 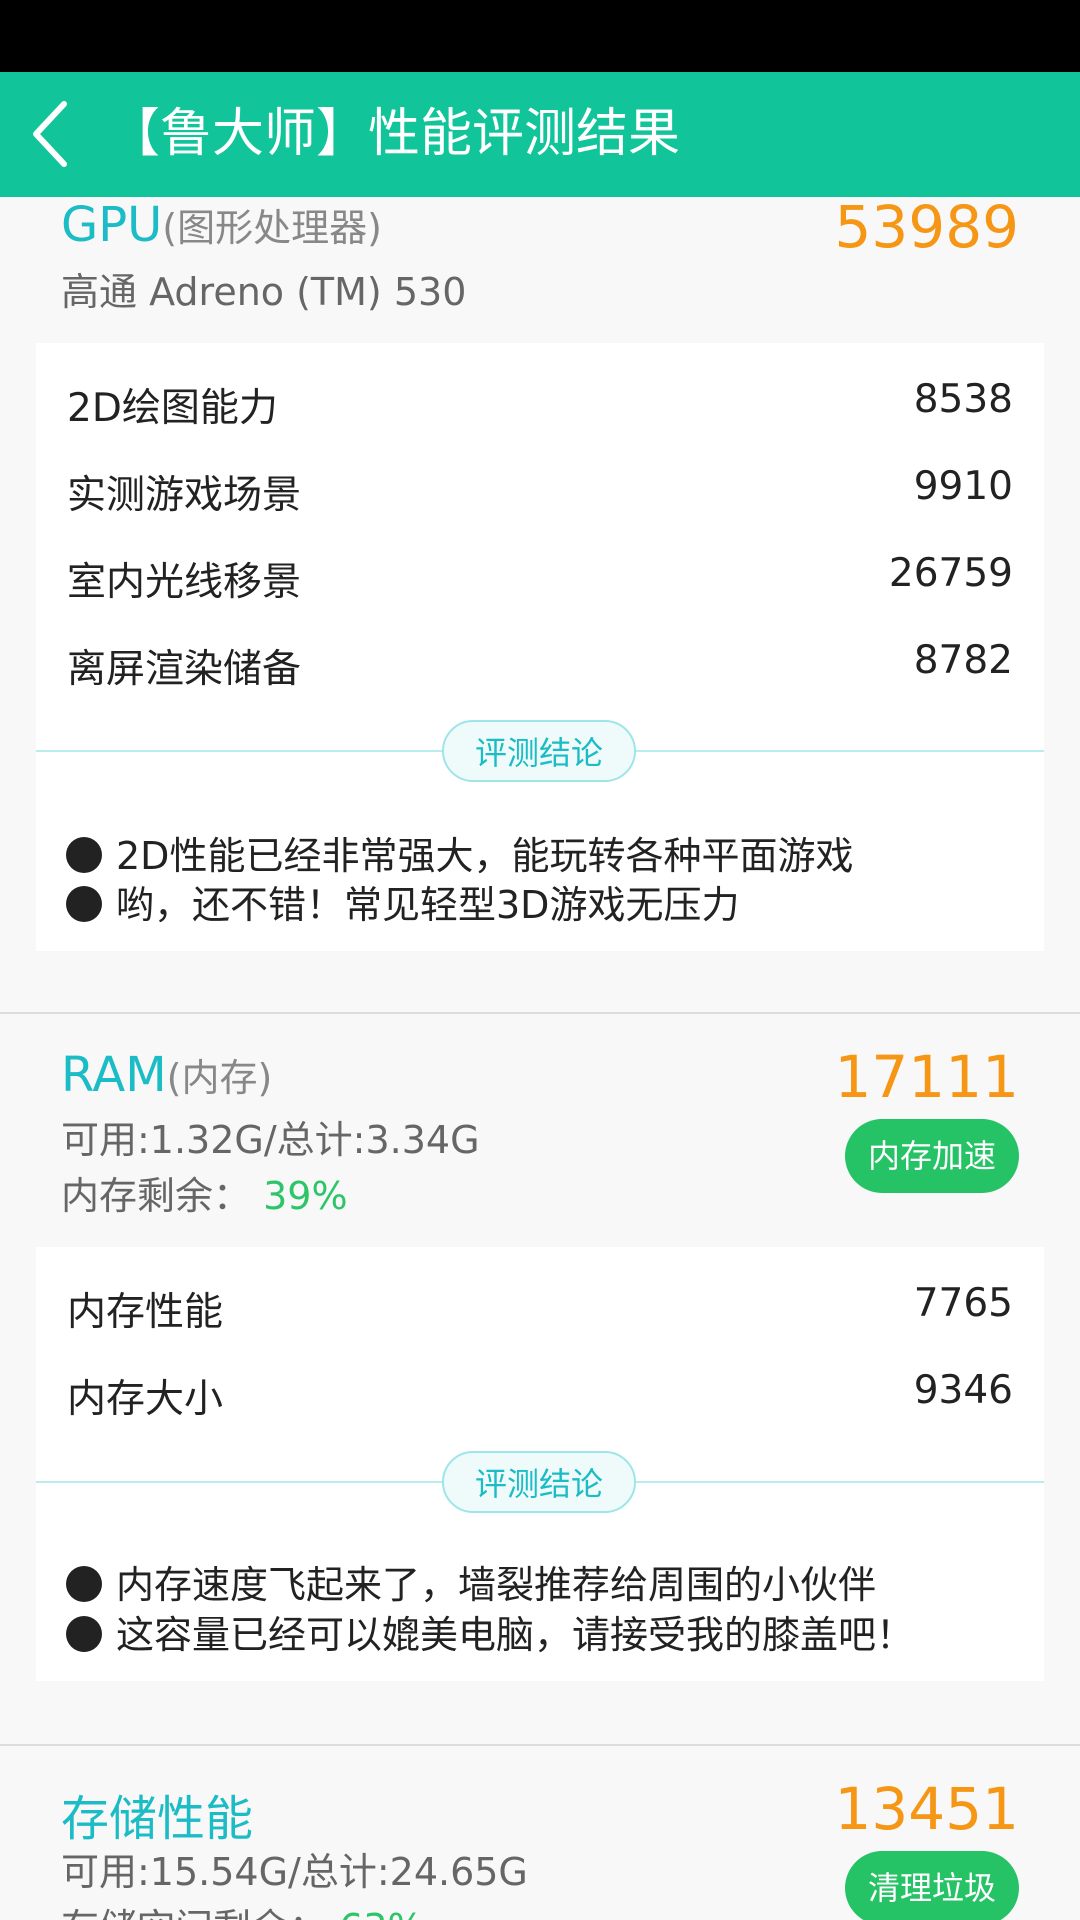 What do you see at coordinates (540, 494) in the screenshot?
I see `gpu-detail-row: 实测游戏场景 9910` at bounding box center [540, 494].